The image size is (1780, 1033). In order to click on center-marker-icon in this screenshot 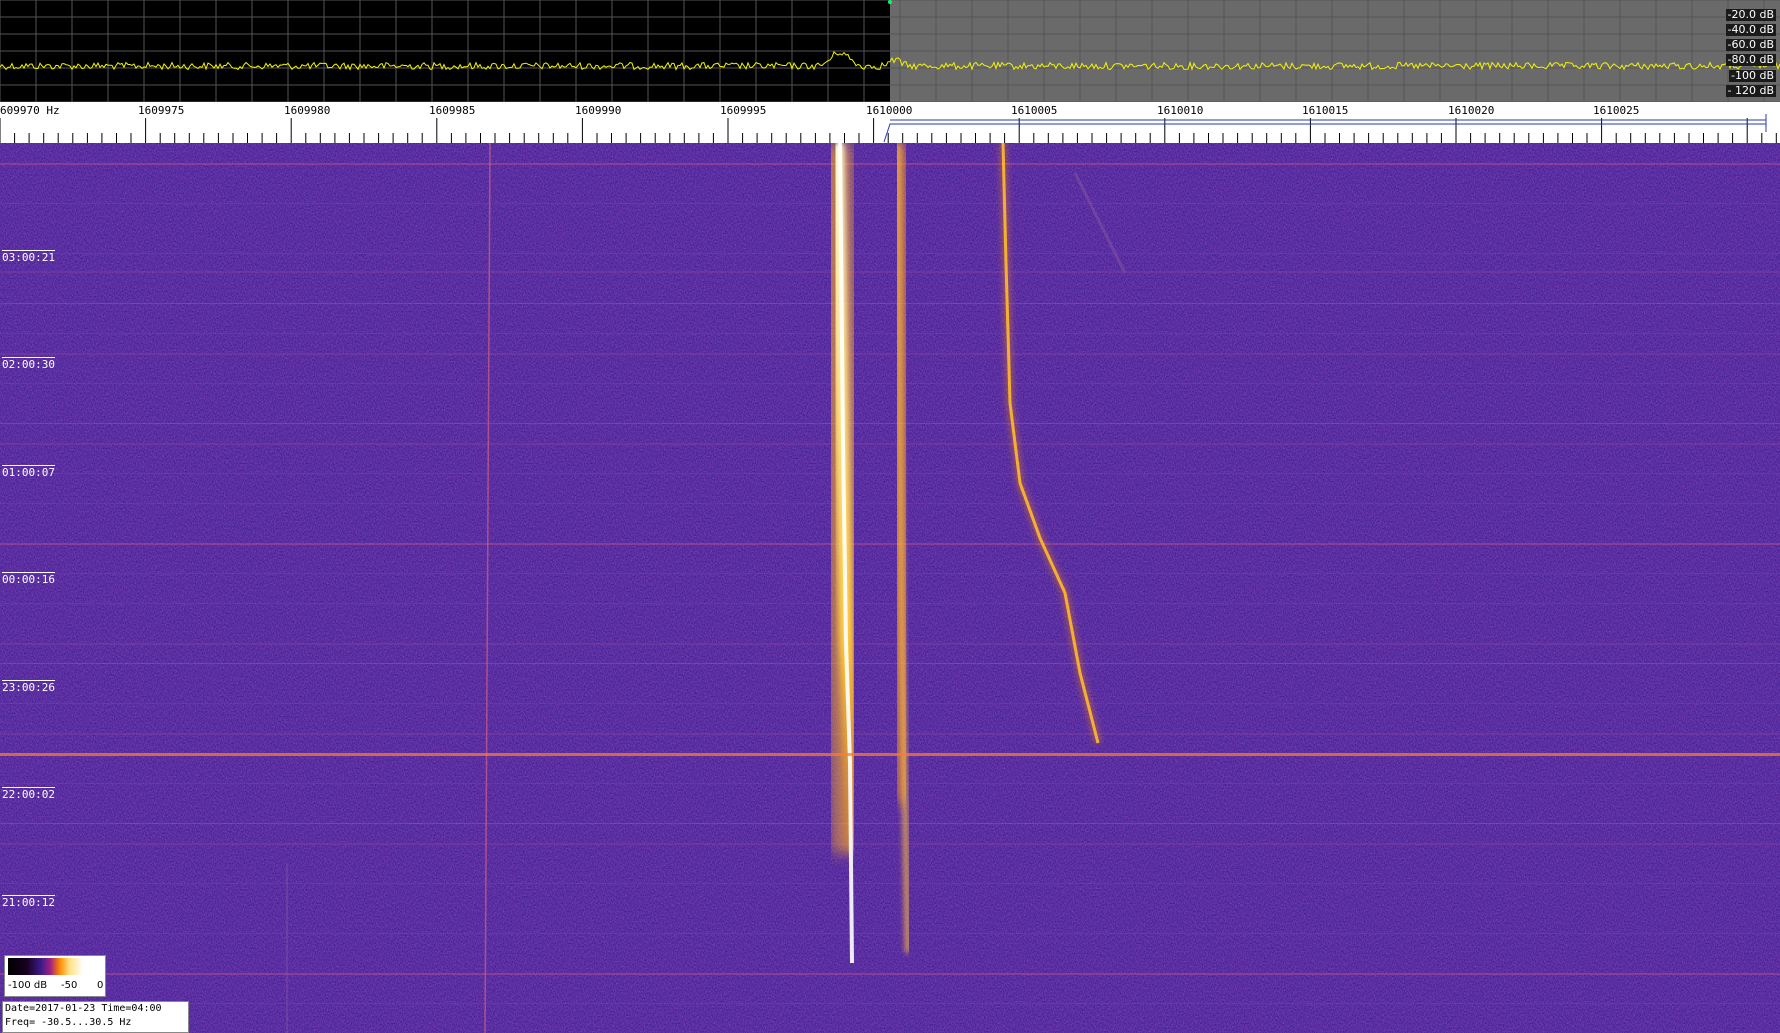, I will do `click(890, 2)`.